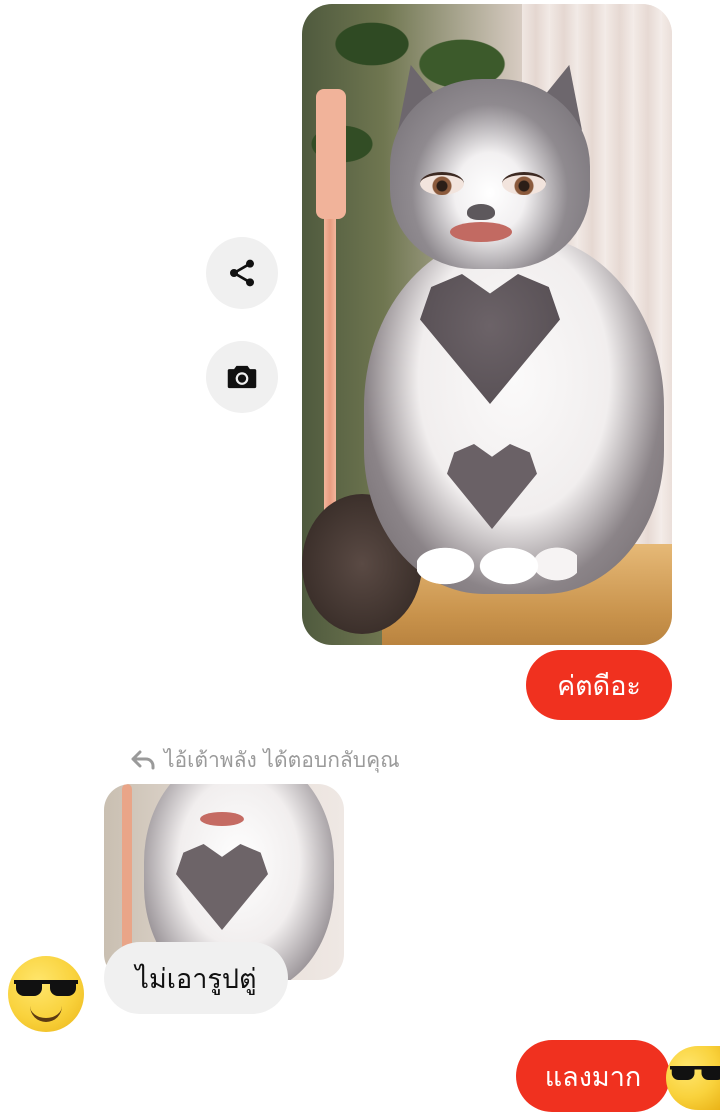 This screenshot has width=720, height=1112. I want to click on quoted-photo-cat-lips, so click(222, 819).